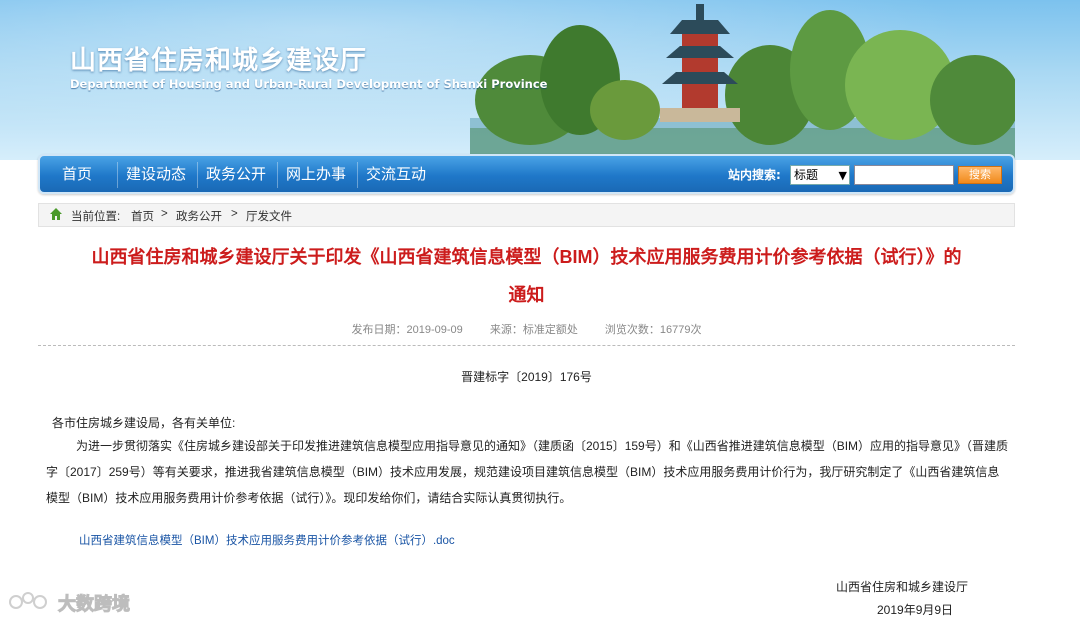 This screenshot has height=622, width=1080. I want to click on nav-item-home: 首页, so click(77, 175).